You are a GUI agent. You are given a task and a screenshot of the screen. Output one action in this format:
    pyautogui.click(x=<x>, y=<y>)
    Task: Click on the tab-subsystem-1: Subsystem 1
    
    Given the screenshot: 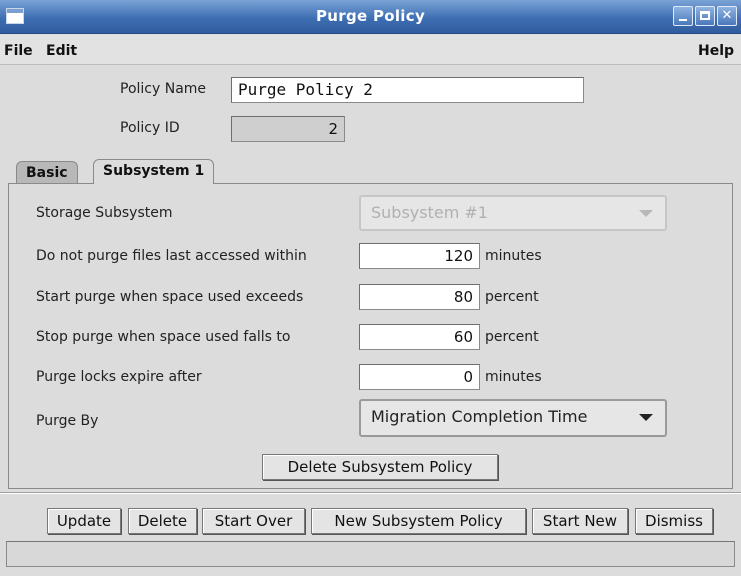 What is the action you would take?
    pyautogui.click(x=154, y=171)
    